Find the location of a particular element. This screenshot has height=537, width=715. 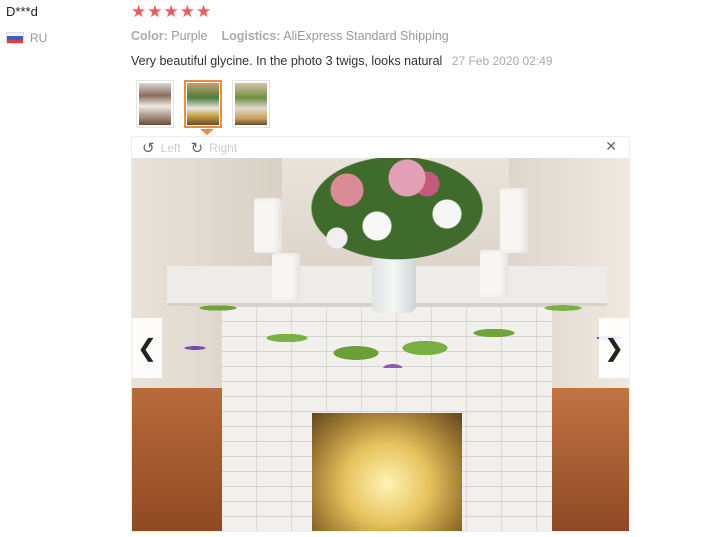

reviewer-name: D***d is located at coordinates (22, 11).